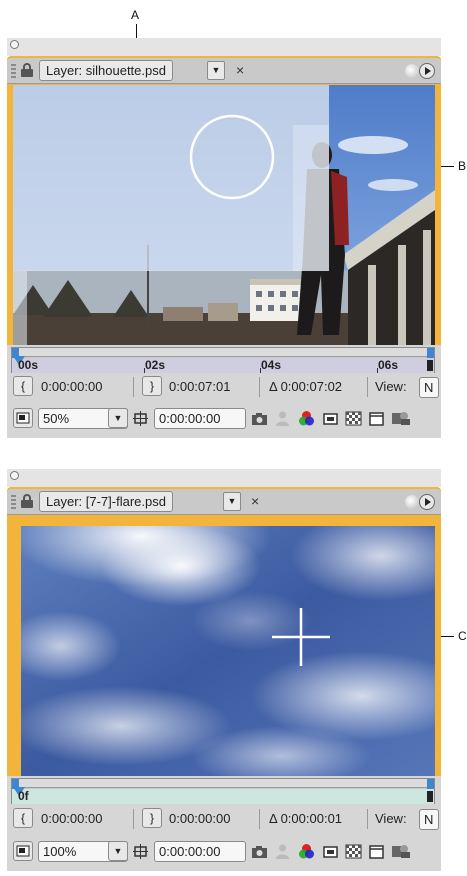 This screenshot has height=876, width=467. I want to click on panel-tabbar: Layer: [7-7]-flare.psd ▼ ×, so click(224, 502).